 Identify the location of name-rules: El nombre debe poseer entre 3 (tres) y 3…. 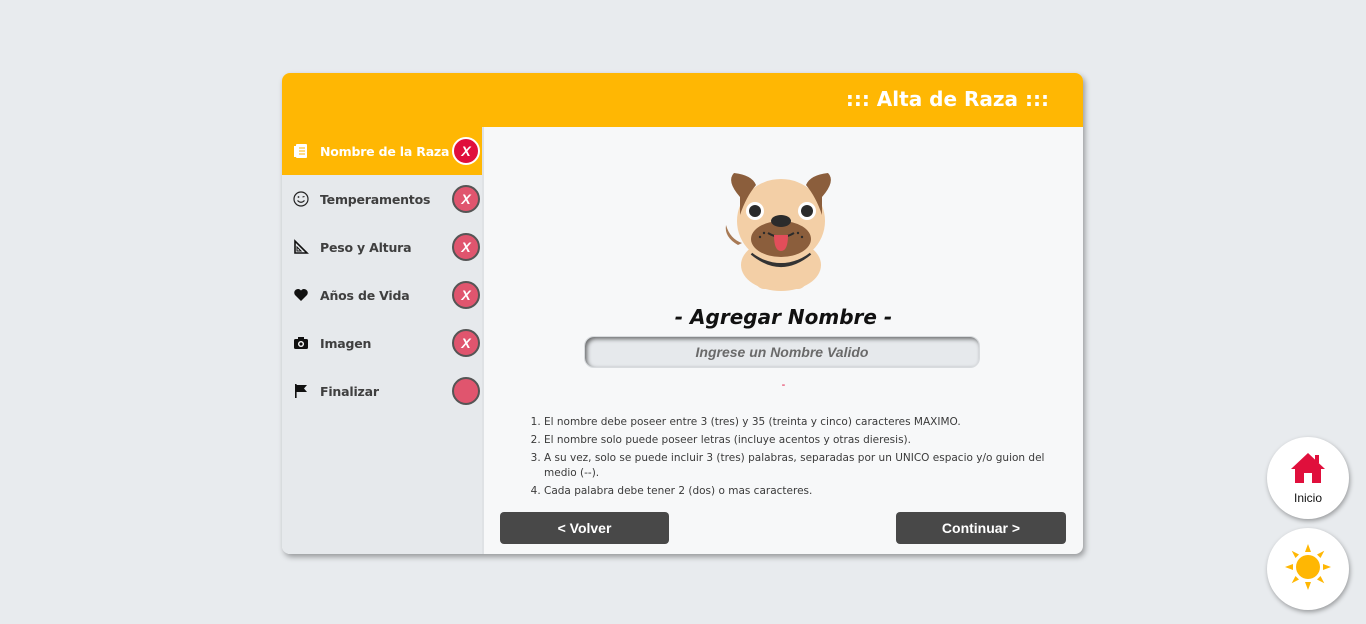
(795, 458).